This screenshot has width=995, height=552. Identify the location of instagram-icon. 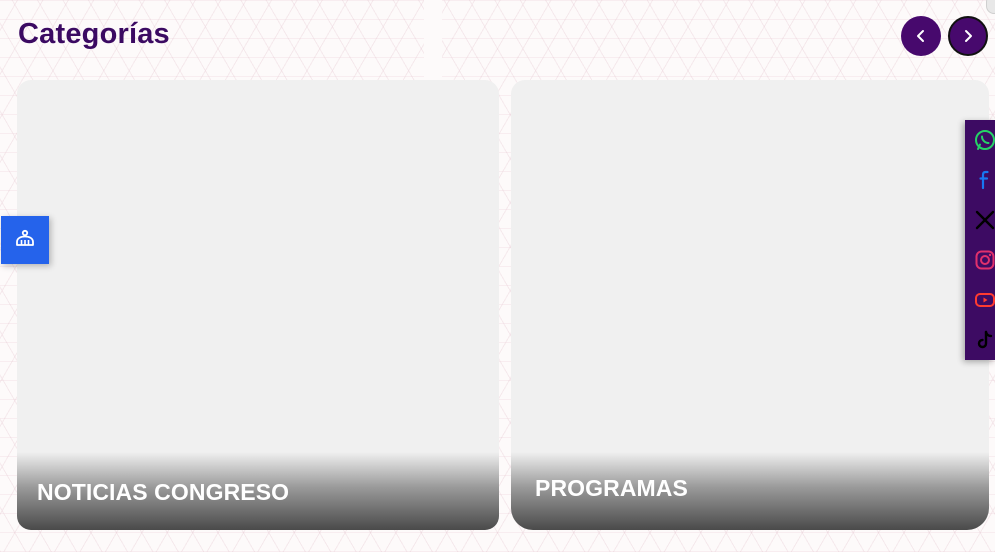
(985, 260).